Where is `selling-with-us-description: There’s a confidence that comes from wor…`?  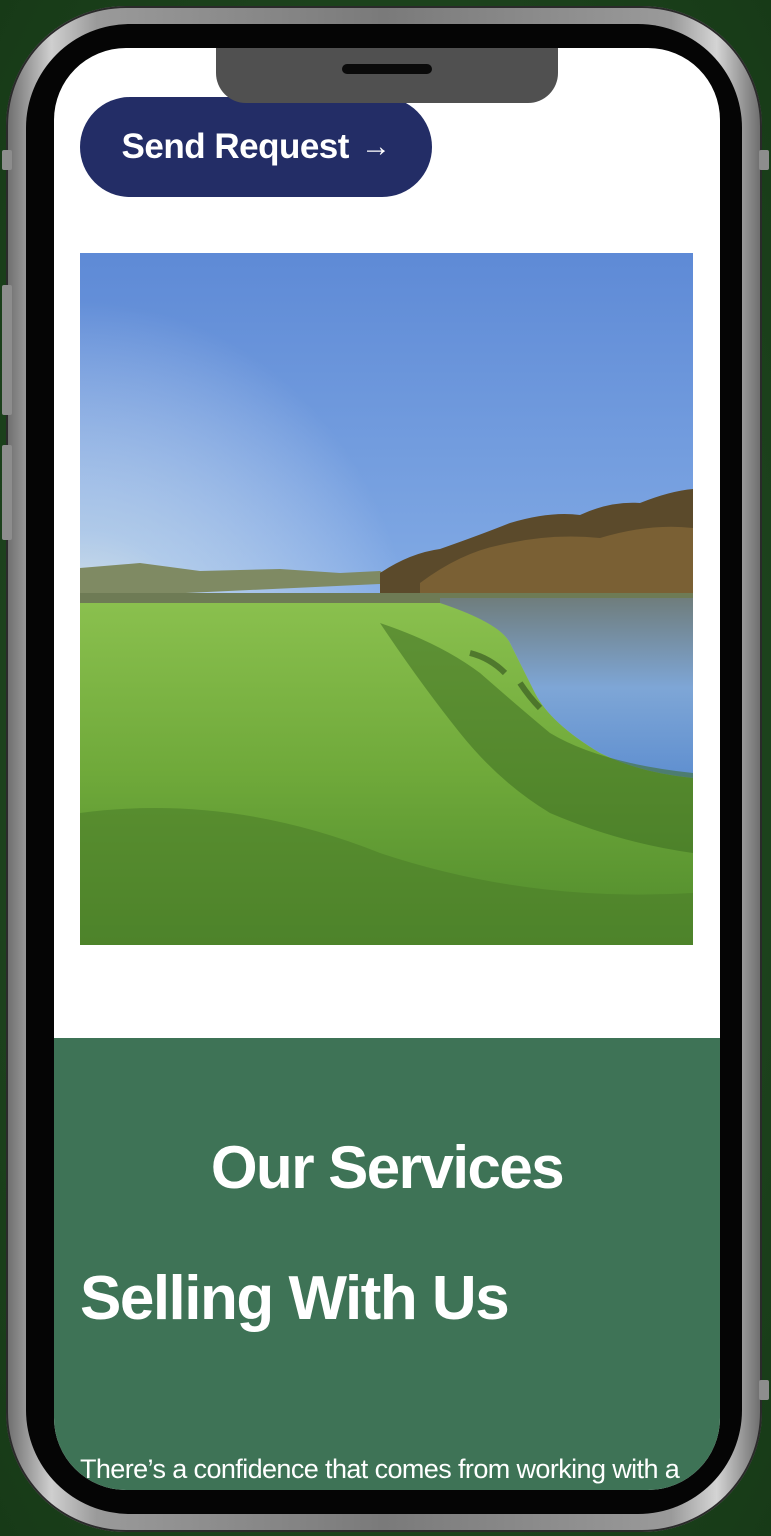
selling-with-us-description: There’s a confidence that comes from wor… is located at coordinates (380, 1469).